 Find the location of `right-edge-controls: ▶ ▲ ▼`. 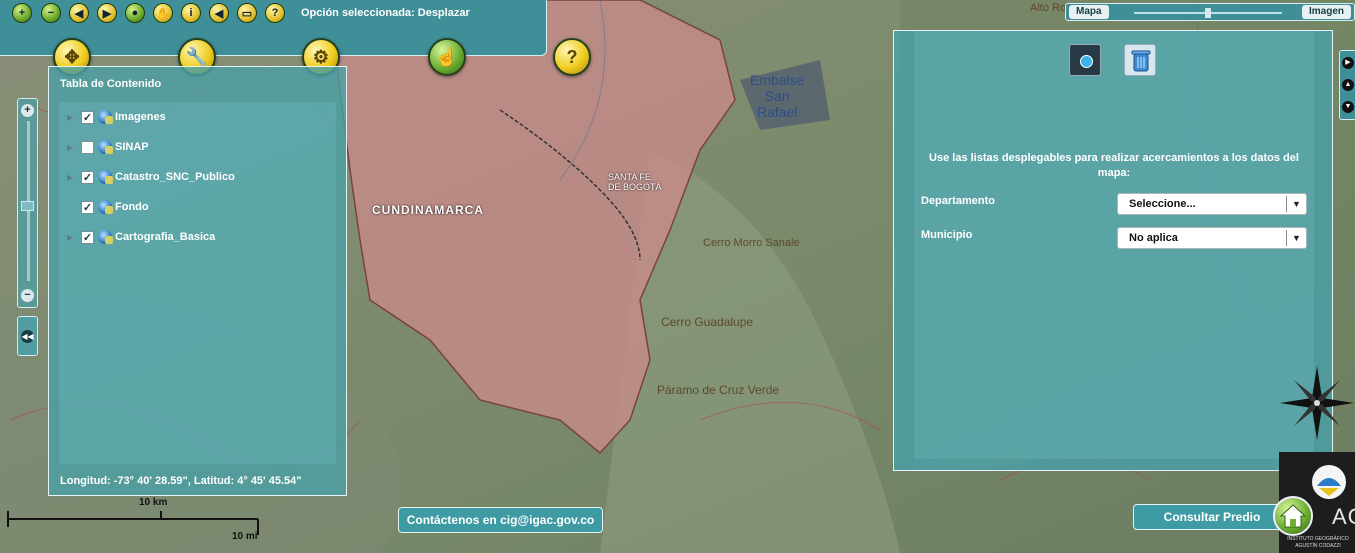

right-edge-controls: ▶ ▲ ▼ is located at coordinates (1347, 85).